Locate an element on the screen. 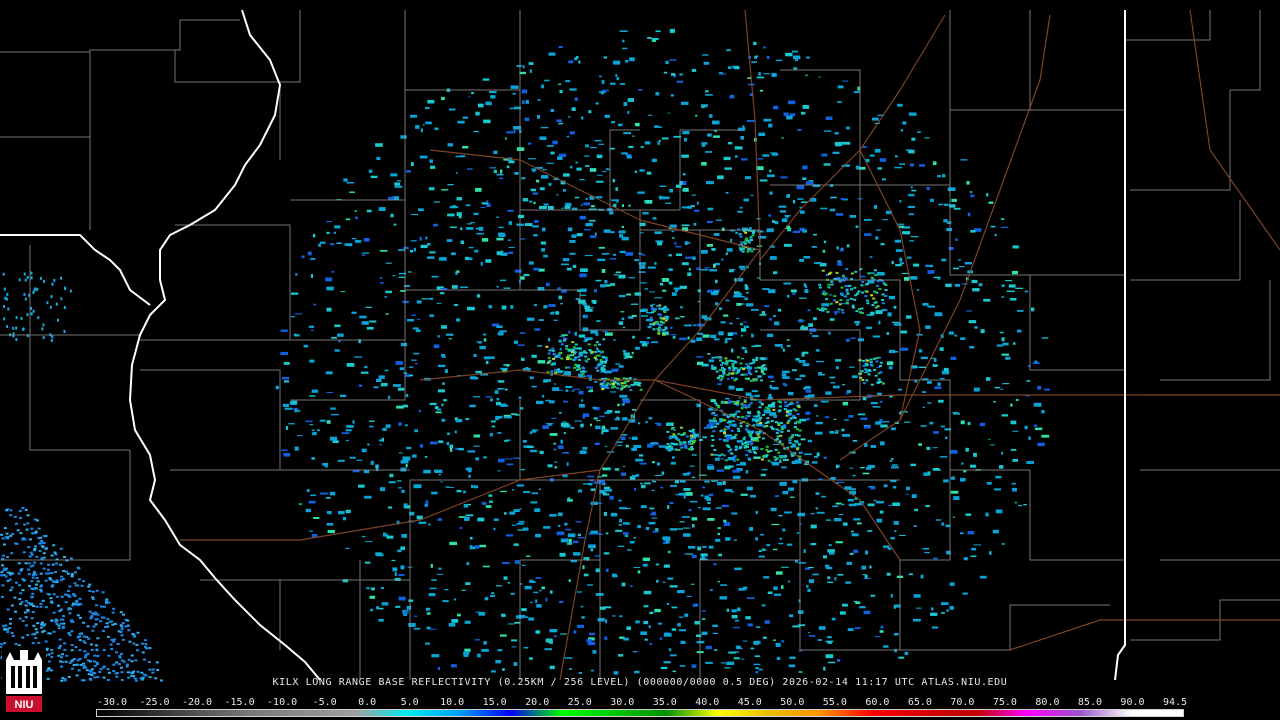 Image resolution: width=1280 pixels, height=720 pixels. scale-label: -25.0 is located at coordinates (154, 702).